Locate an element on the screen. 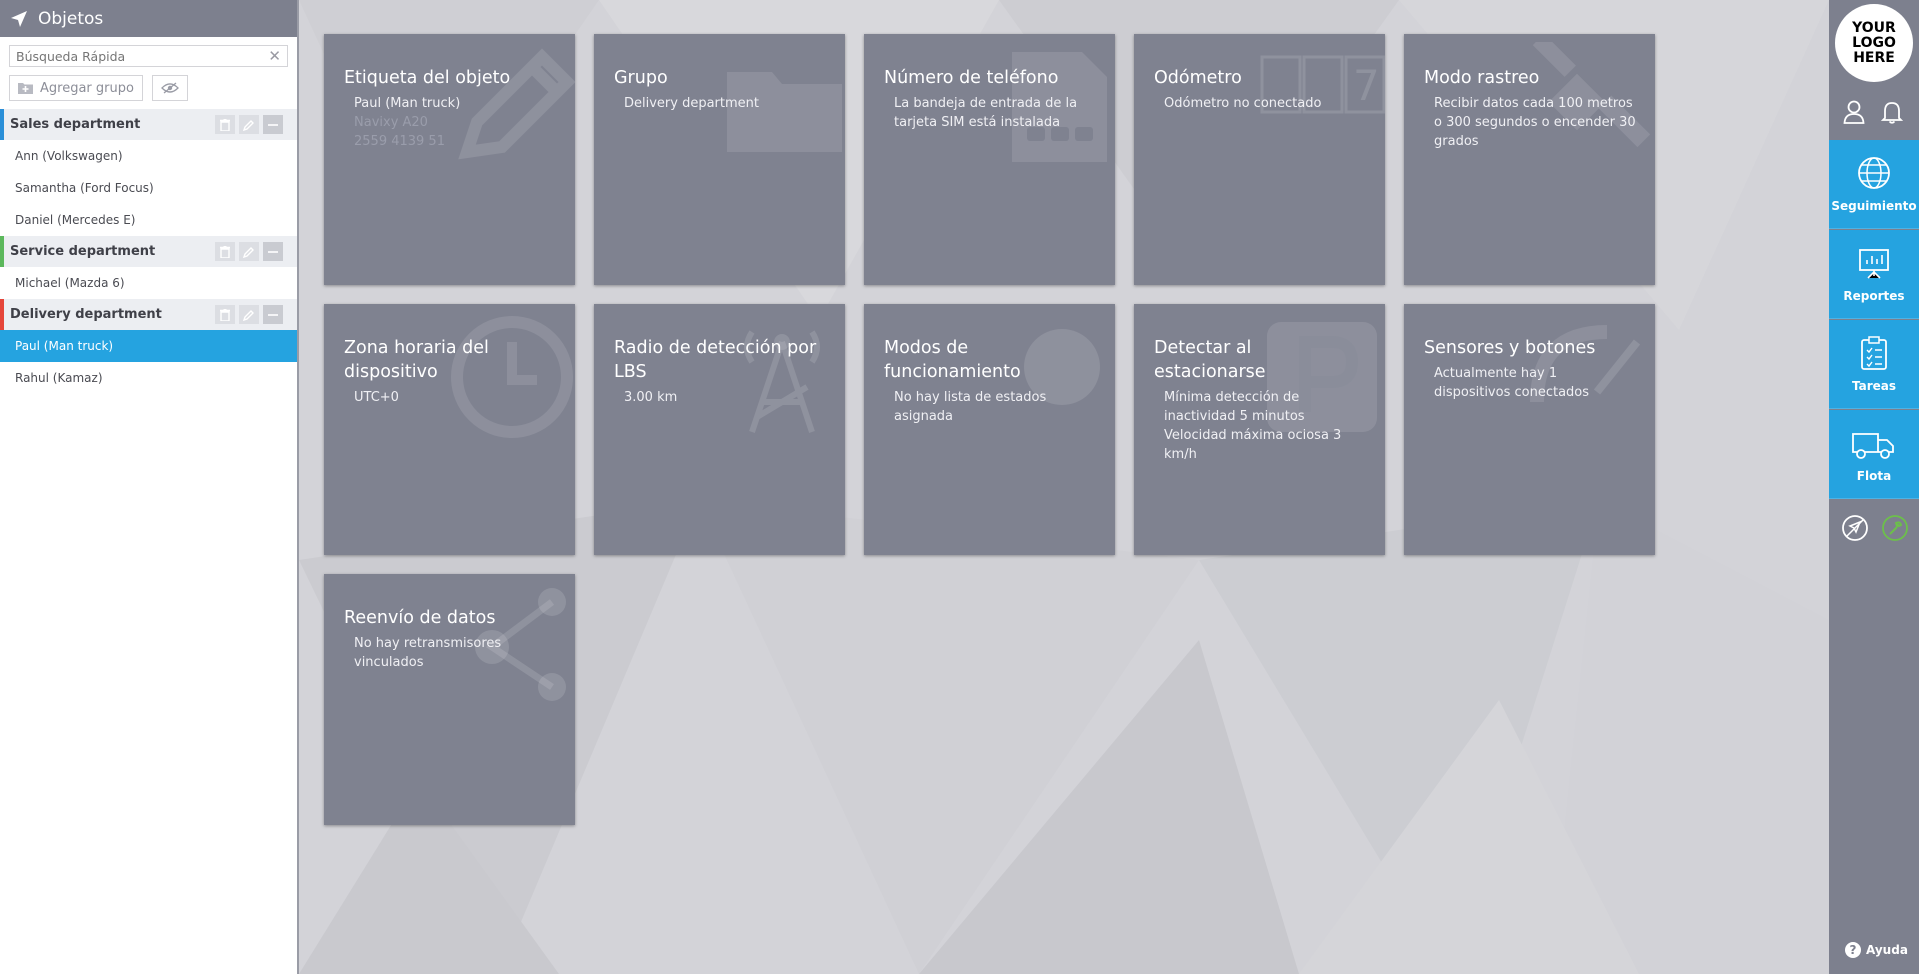 This screenshot has width=1919, height=974. sidebar-header: Objetos is located at coordinates (148, 18).